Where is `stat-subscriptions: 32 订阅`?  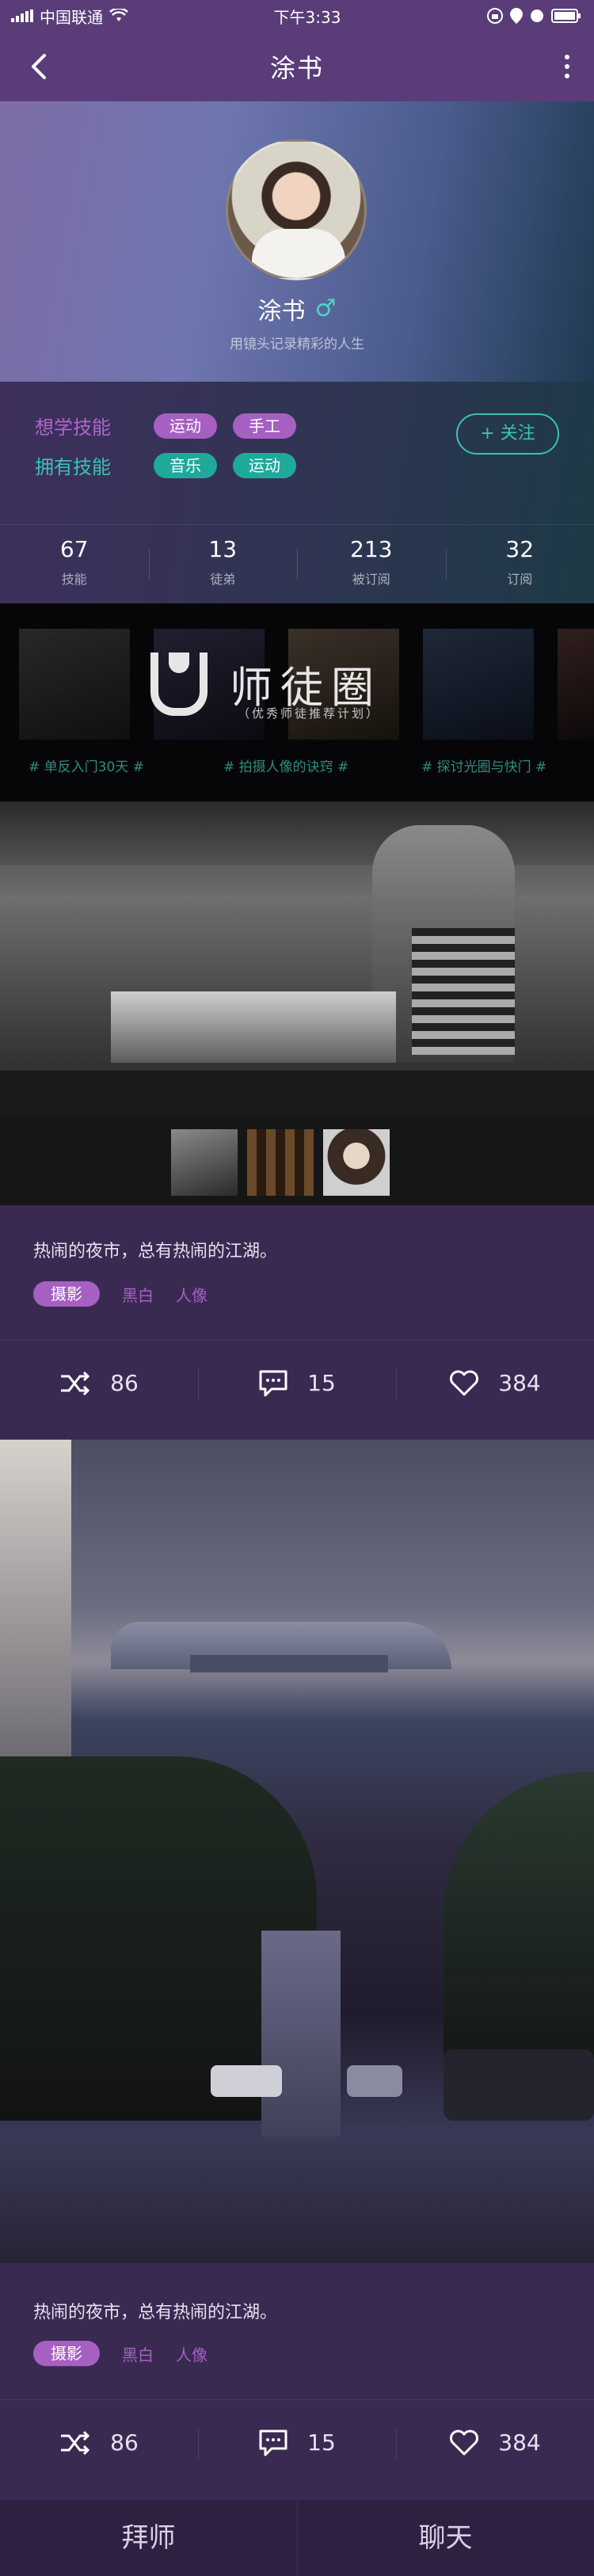
stat-subscriptions: 32 订阅 is located at coordinates (519, 560).